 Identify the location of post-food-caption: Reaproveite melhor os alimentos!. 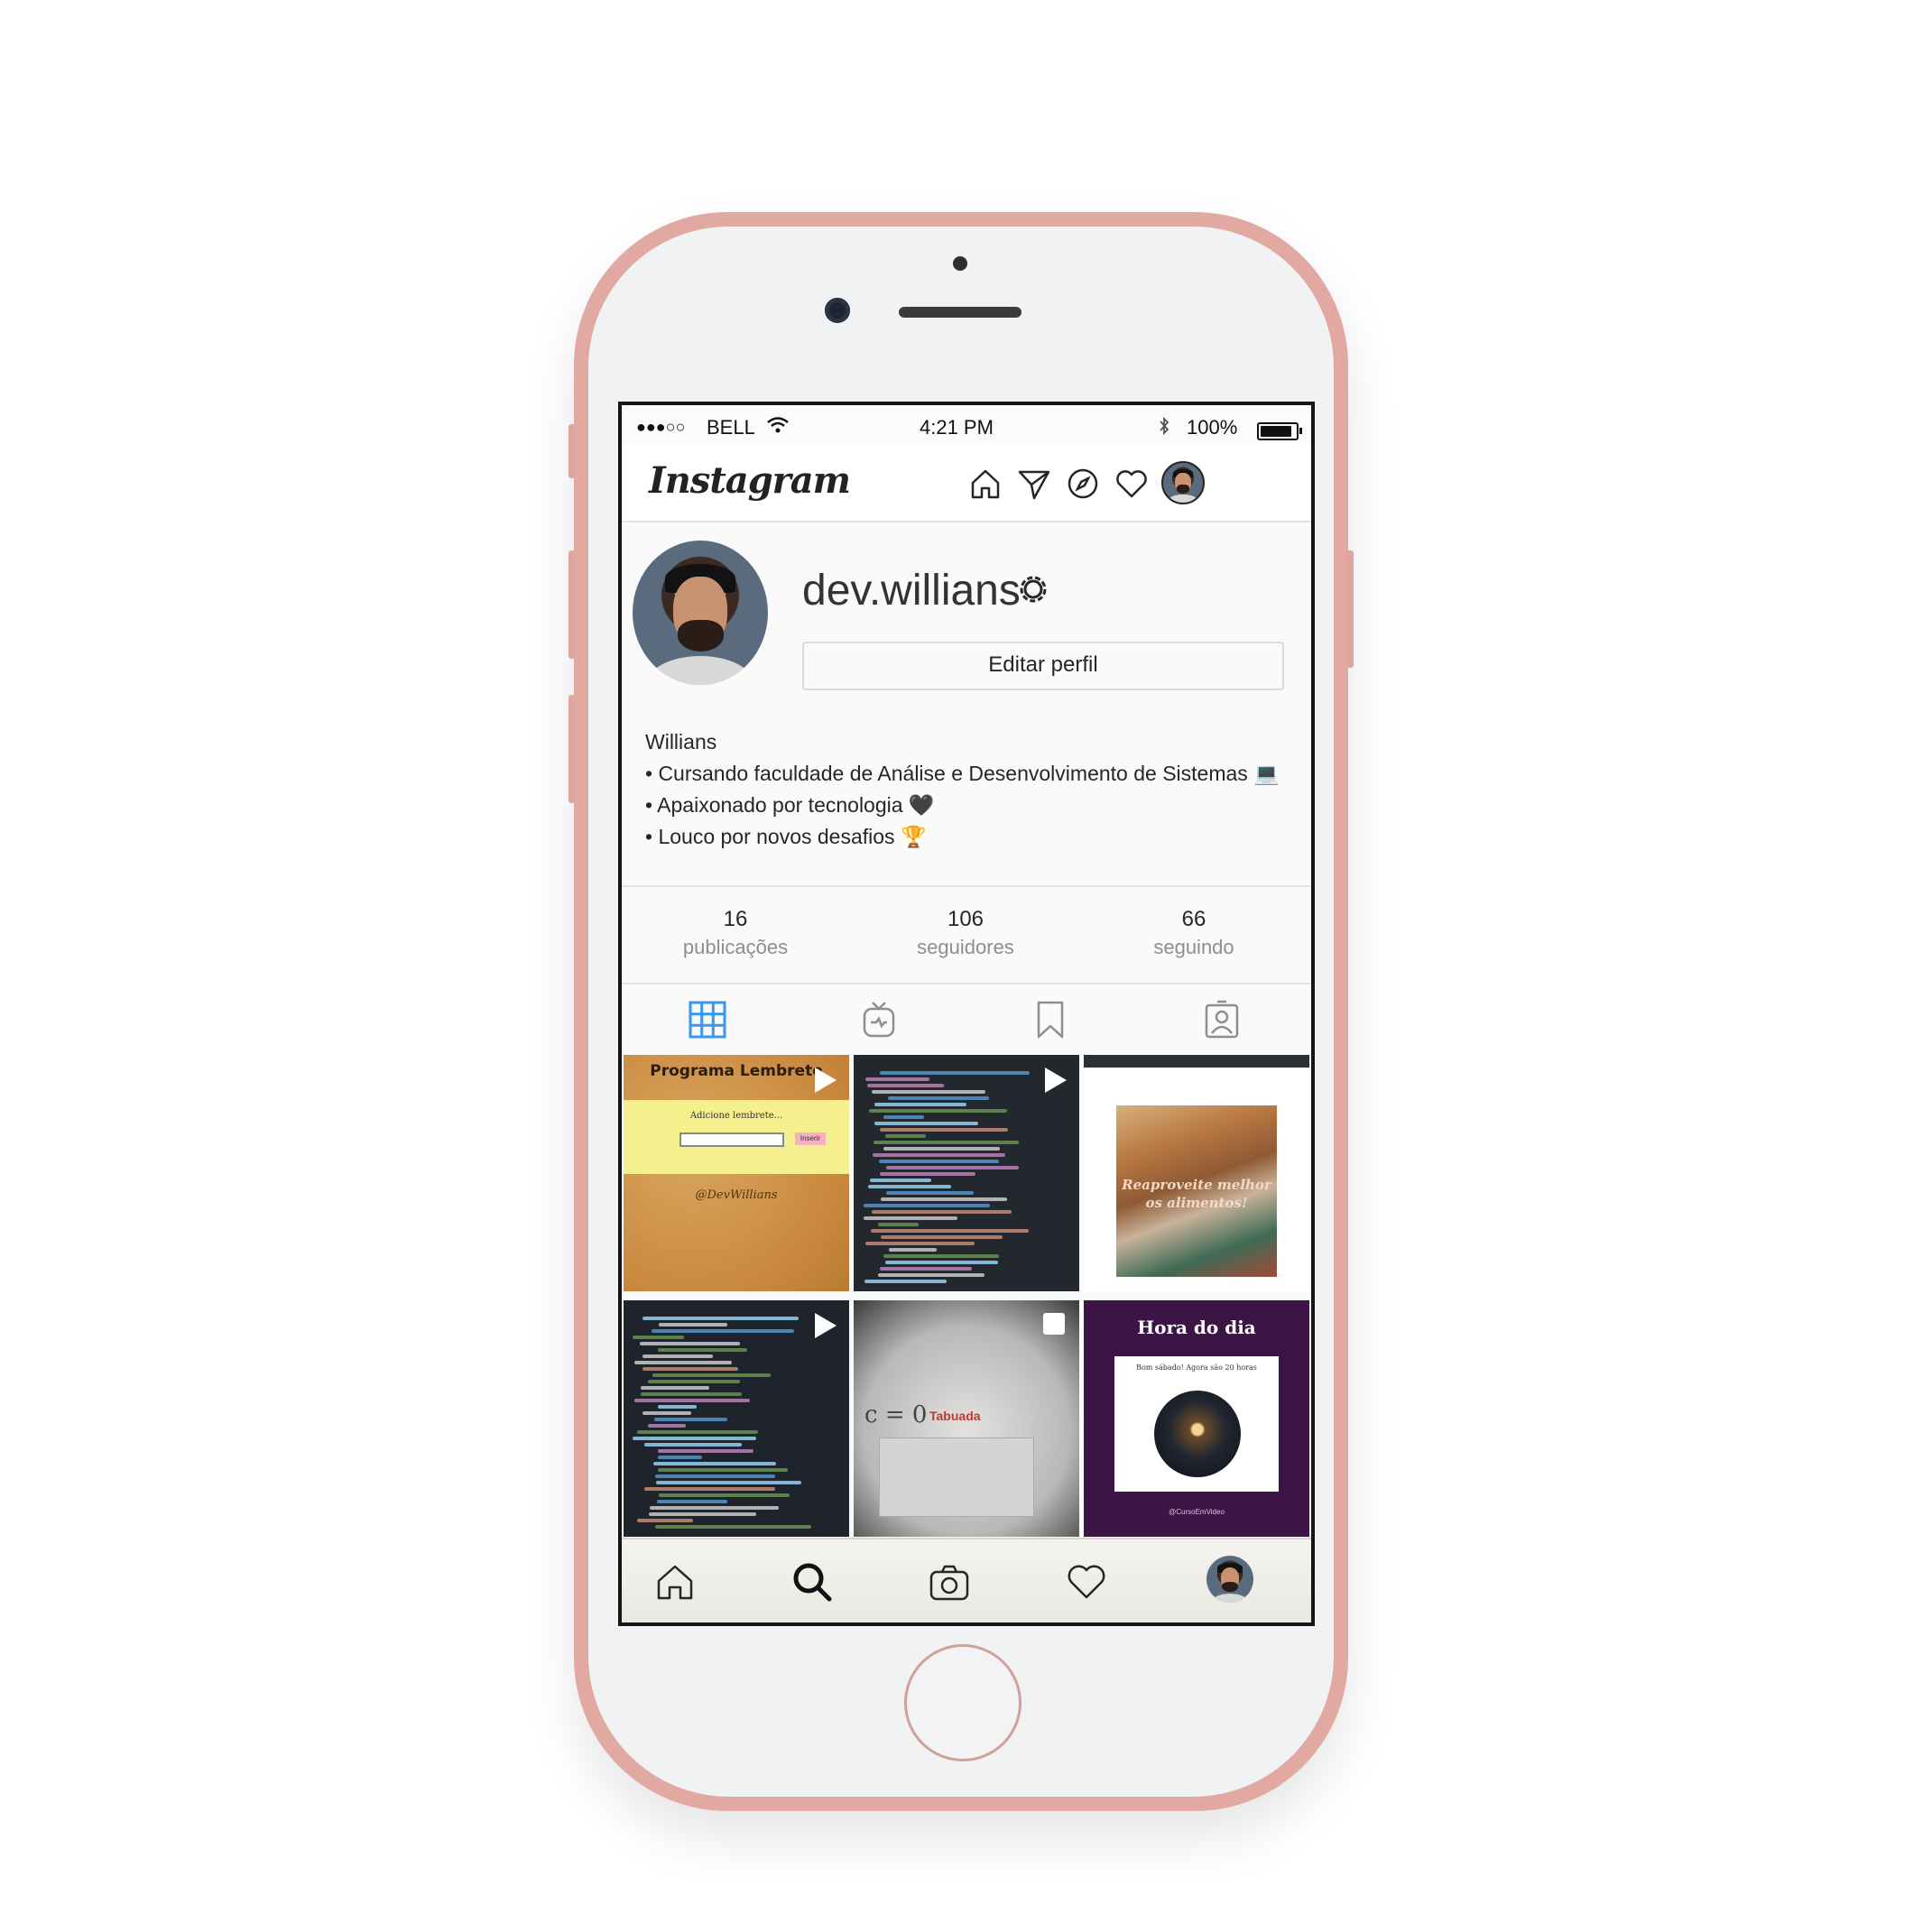
(1196, 1194).